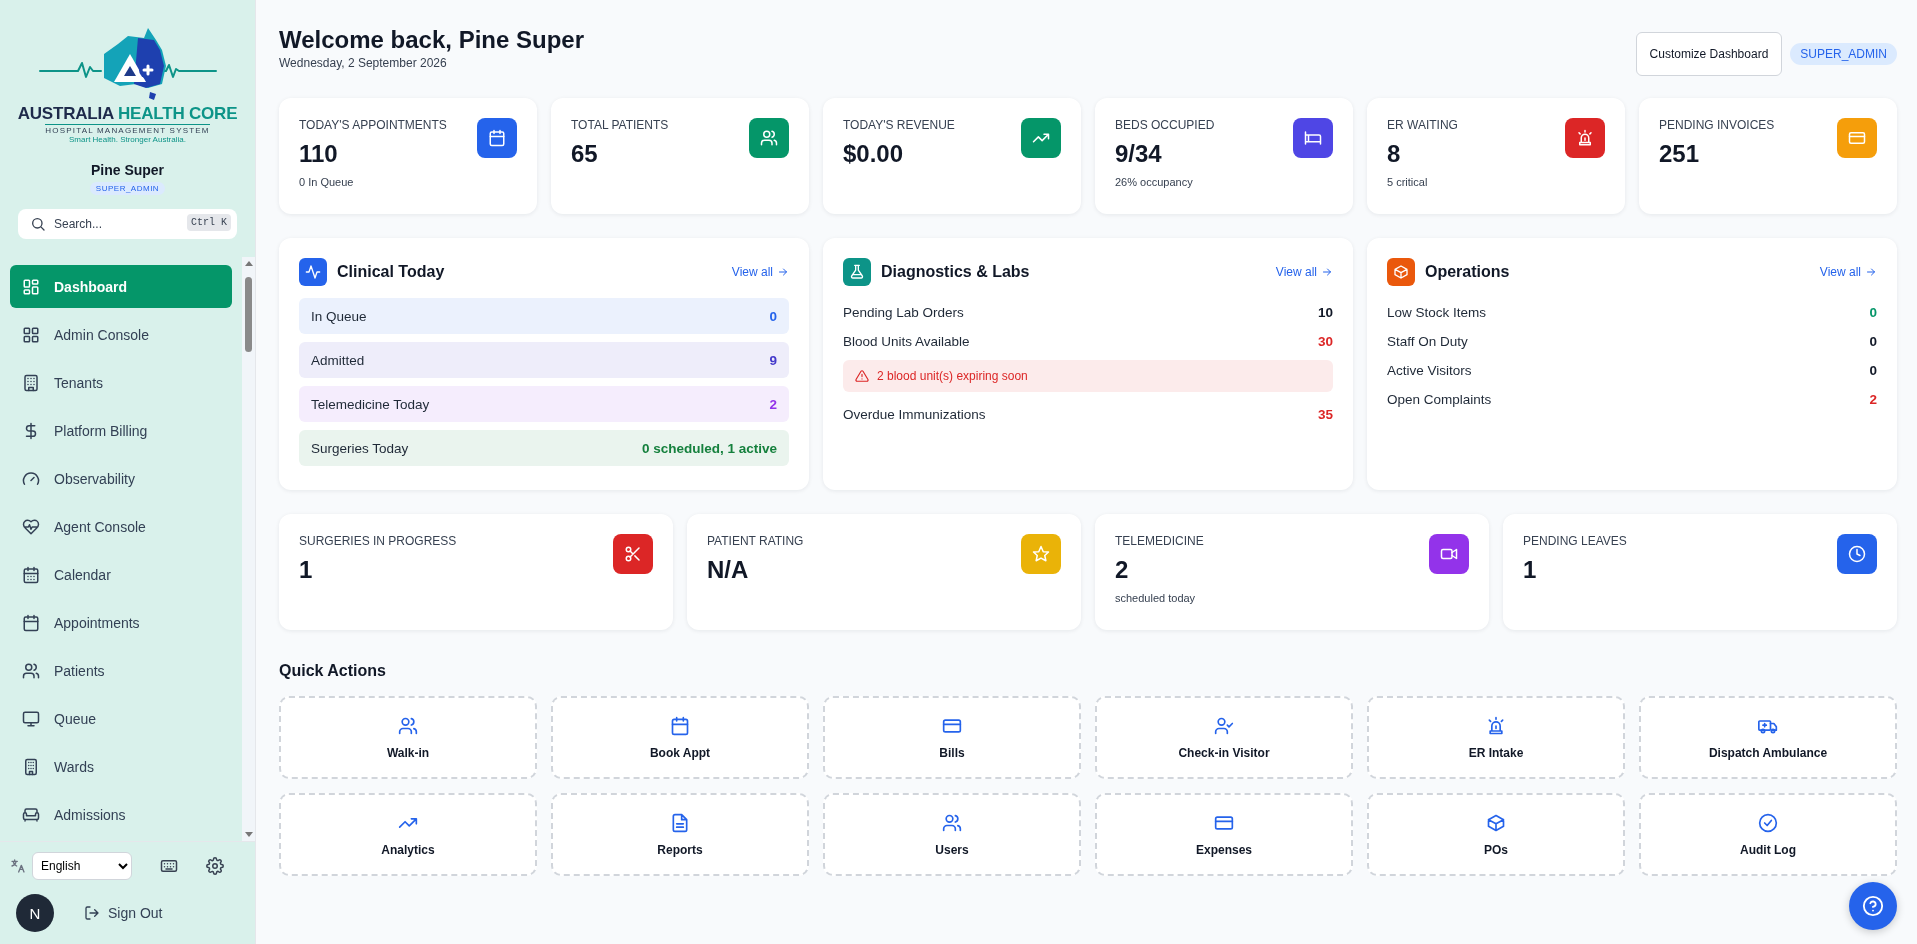 The width and height of the screenshot is (1917, 944). I want to click on scrollbar-thumb, so click(248, 314).